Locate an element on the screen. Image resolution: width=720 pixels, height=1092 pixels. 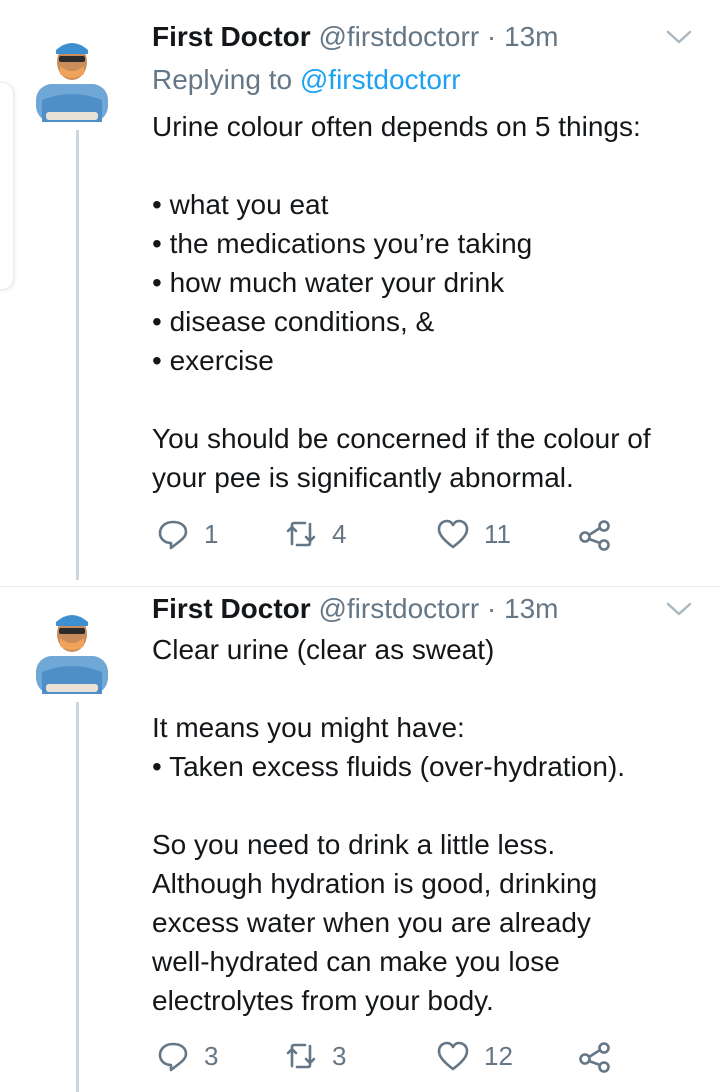
mention-link: @firstdoctorr is located at coordinates (380, 79).